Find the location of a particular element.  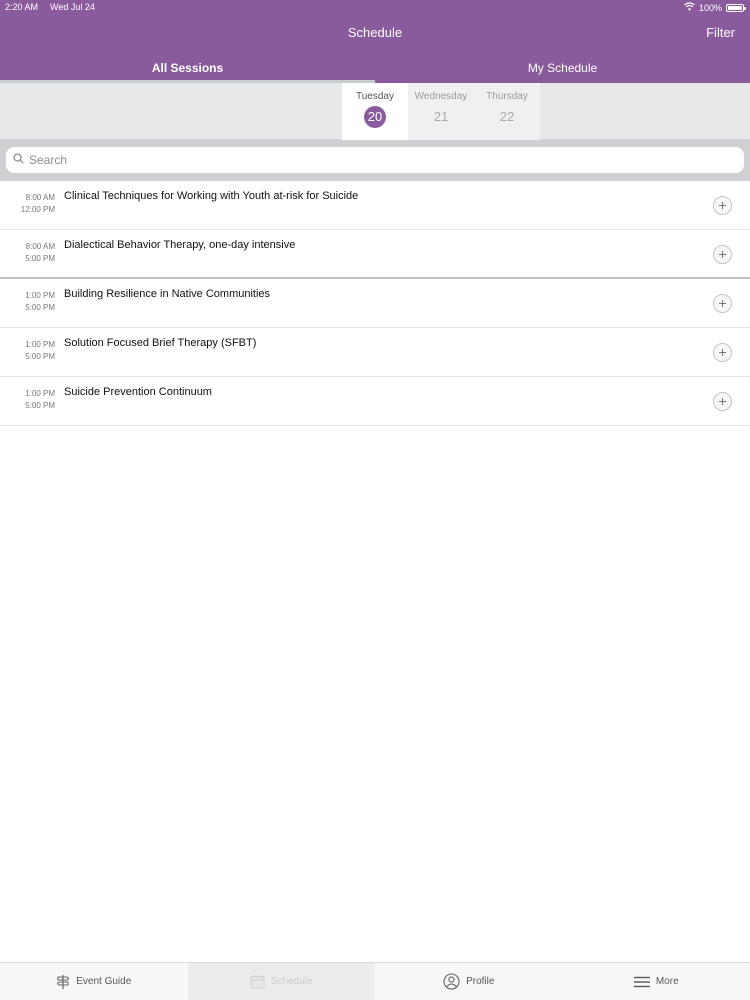

profile-icon is located at coordinates (451, 981).